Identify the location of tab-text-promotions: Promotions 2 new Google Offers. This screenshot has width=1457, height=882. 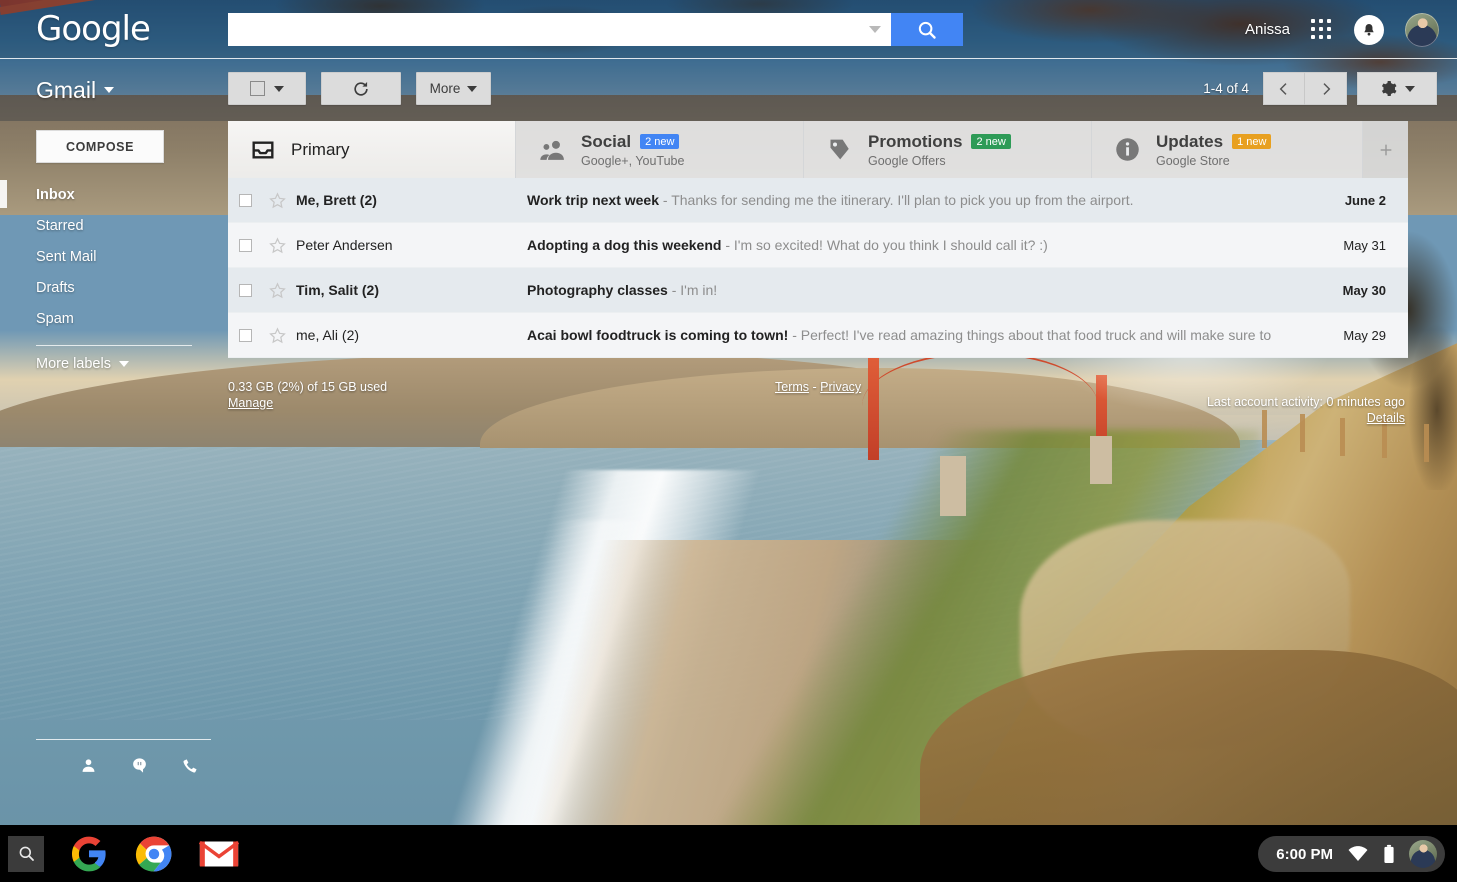
(939, 150).